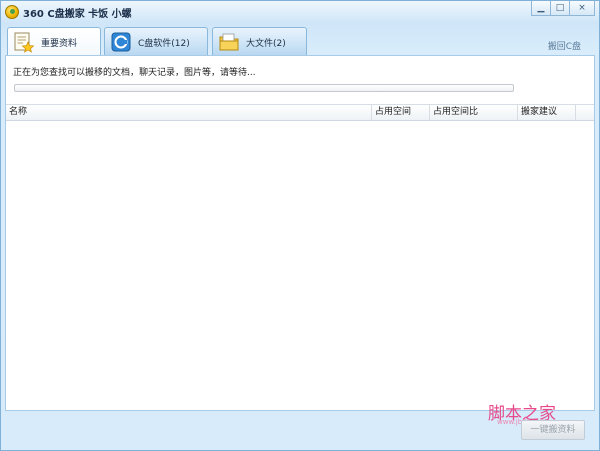 This screenshot has height=451, width=600. Describe the element at coordinates (553, 430) in the screenshot. I see `move-files-button: 一键搬资料` at that location.